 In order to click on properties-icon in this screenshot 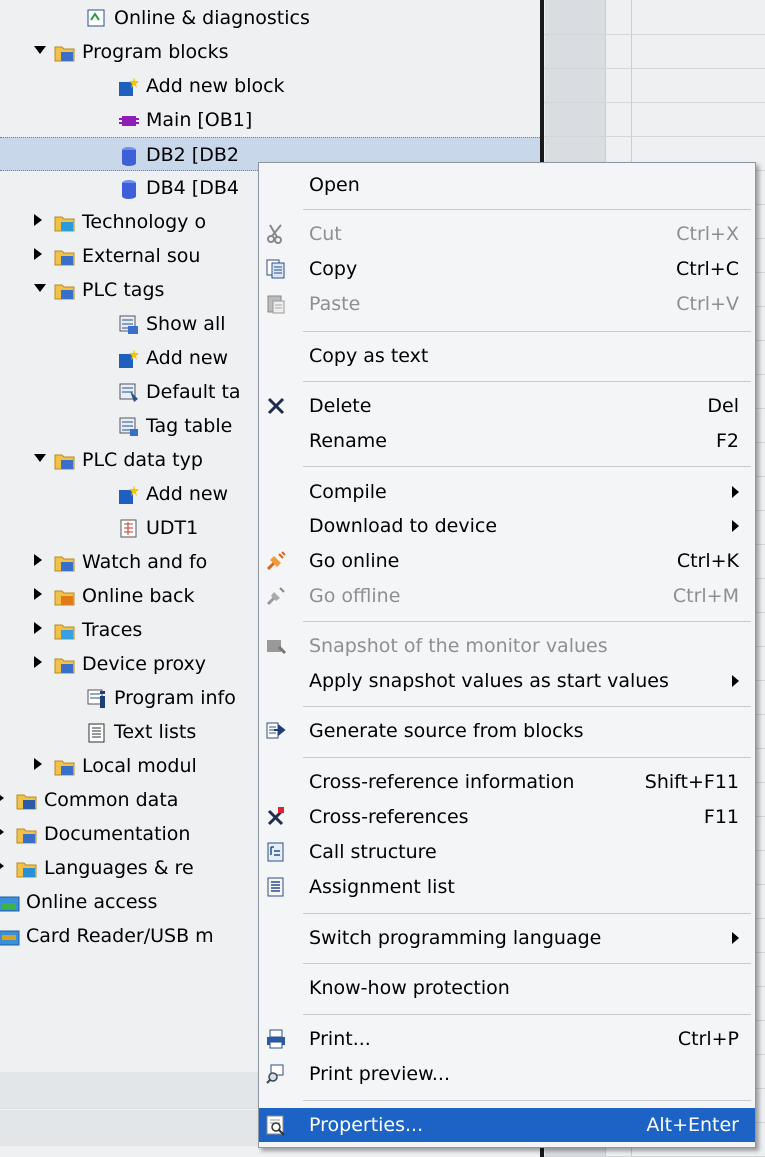, I will do `click(276, 1125)`.